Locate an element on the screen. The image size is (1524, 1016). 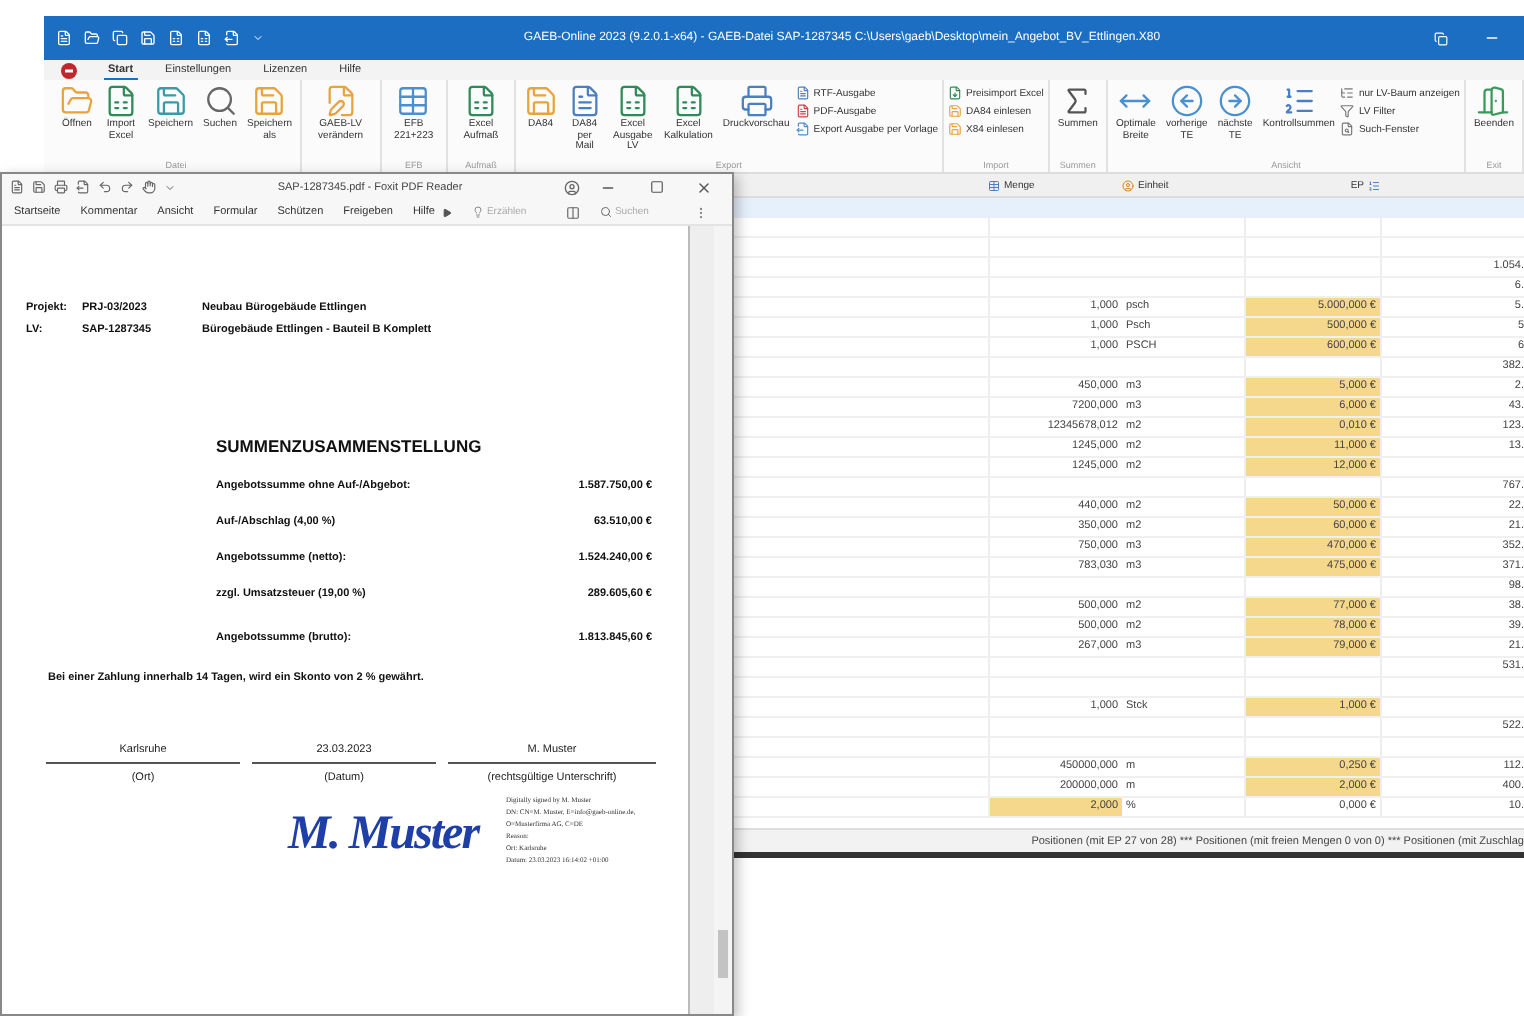
door-icon is located at coordinates (1493, 101).